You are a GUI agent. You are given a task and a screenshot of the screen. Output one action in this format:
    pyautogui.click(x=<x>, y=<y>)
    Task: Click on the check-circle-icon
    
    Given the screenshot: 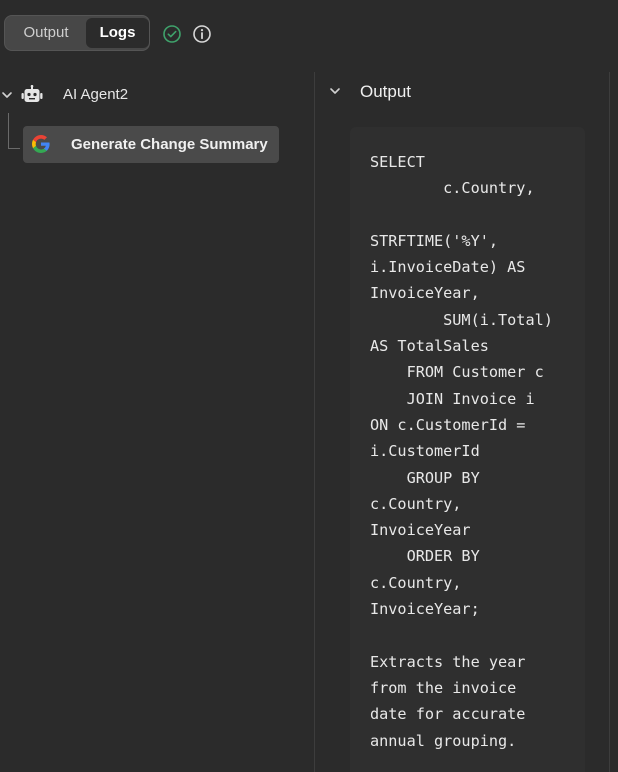 What is the action you would take?
    pyautogui.click(x=172, y=34)
    